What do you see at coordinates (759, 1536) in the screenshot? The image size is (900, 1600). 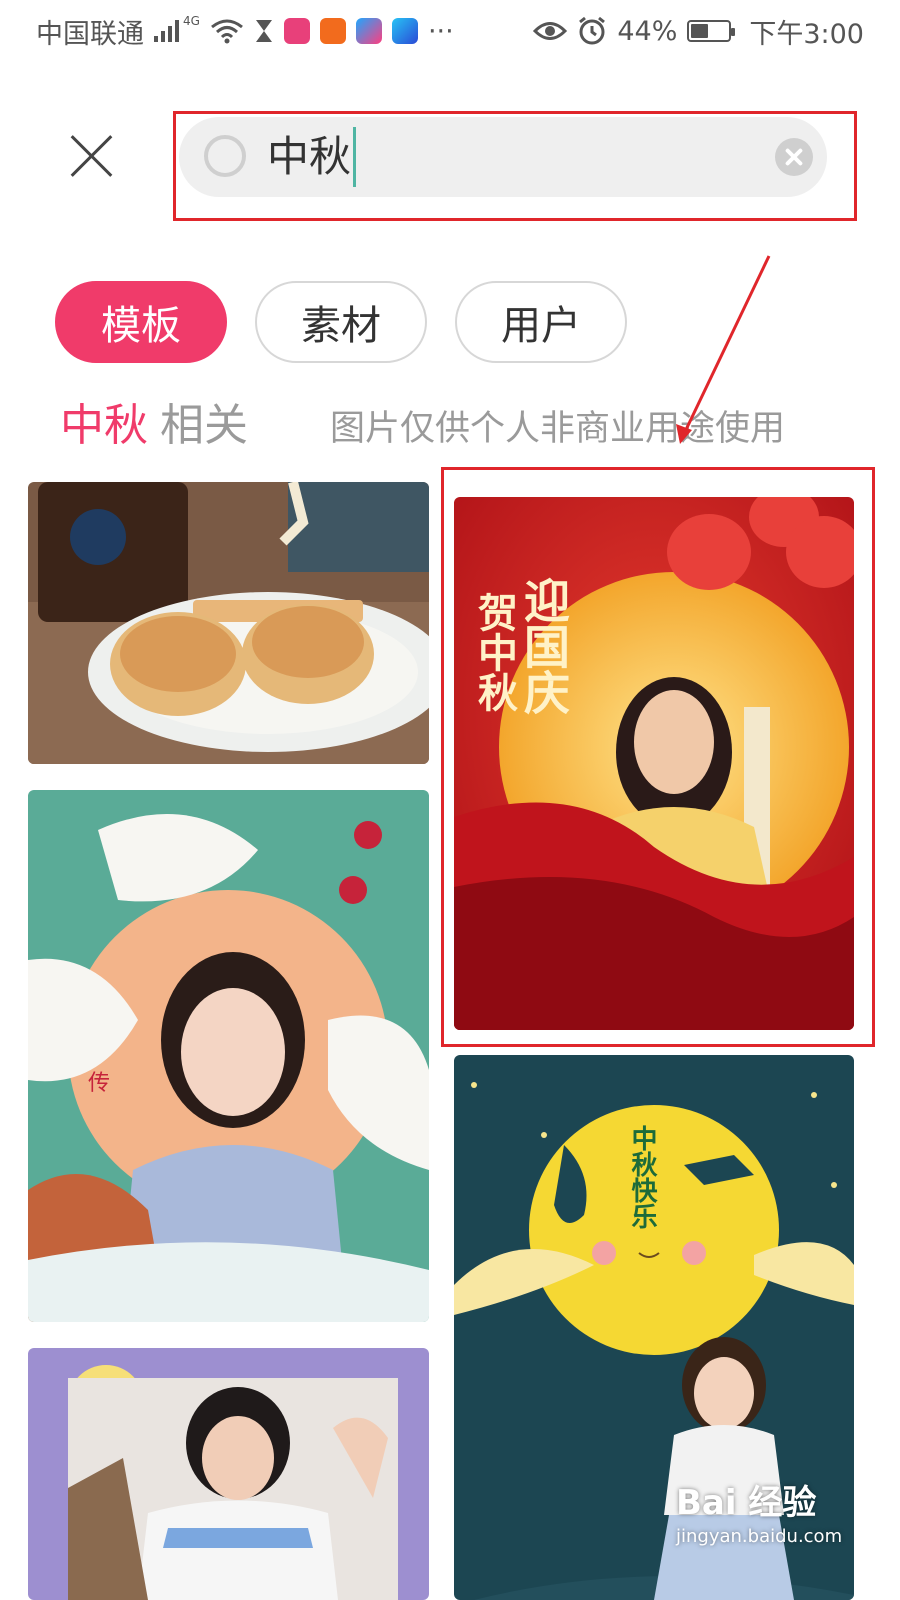 I see `watermark-url: jingyan.baidu.com` at bounding box center [759, 1536].